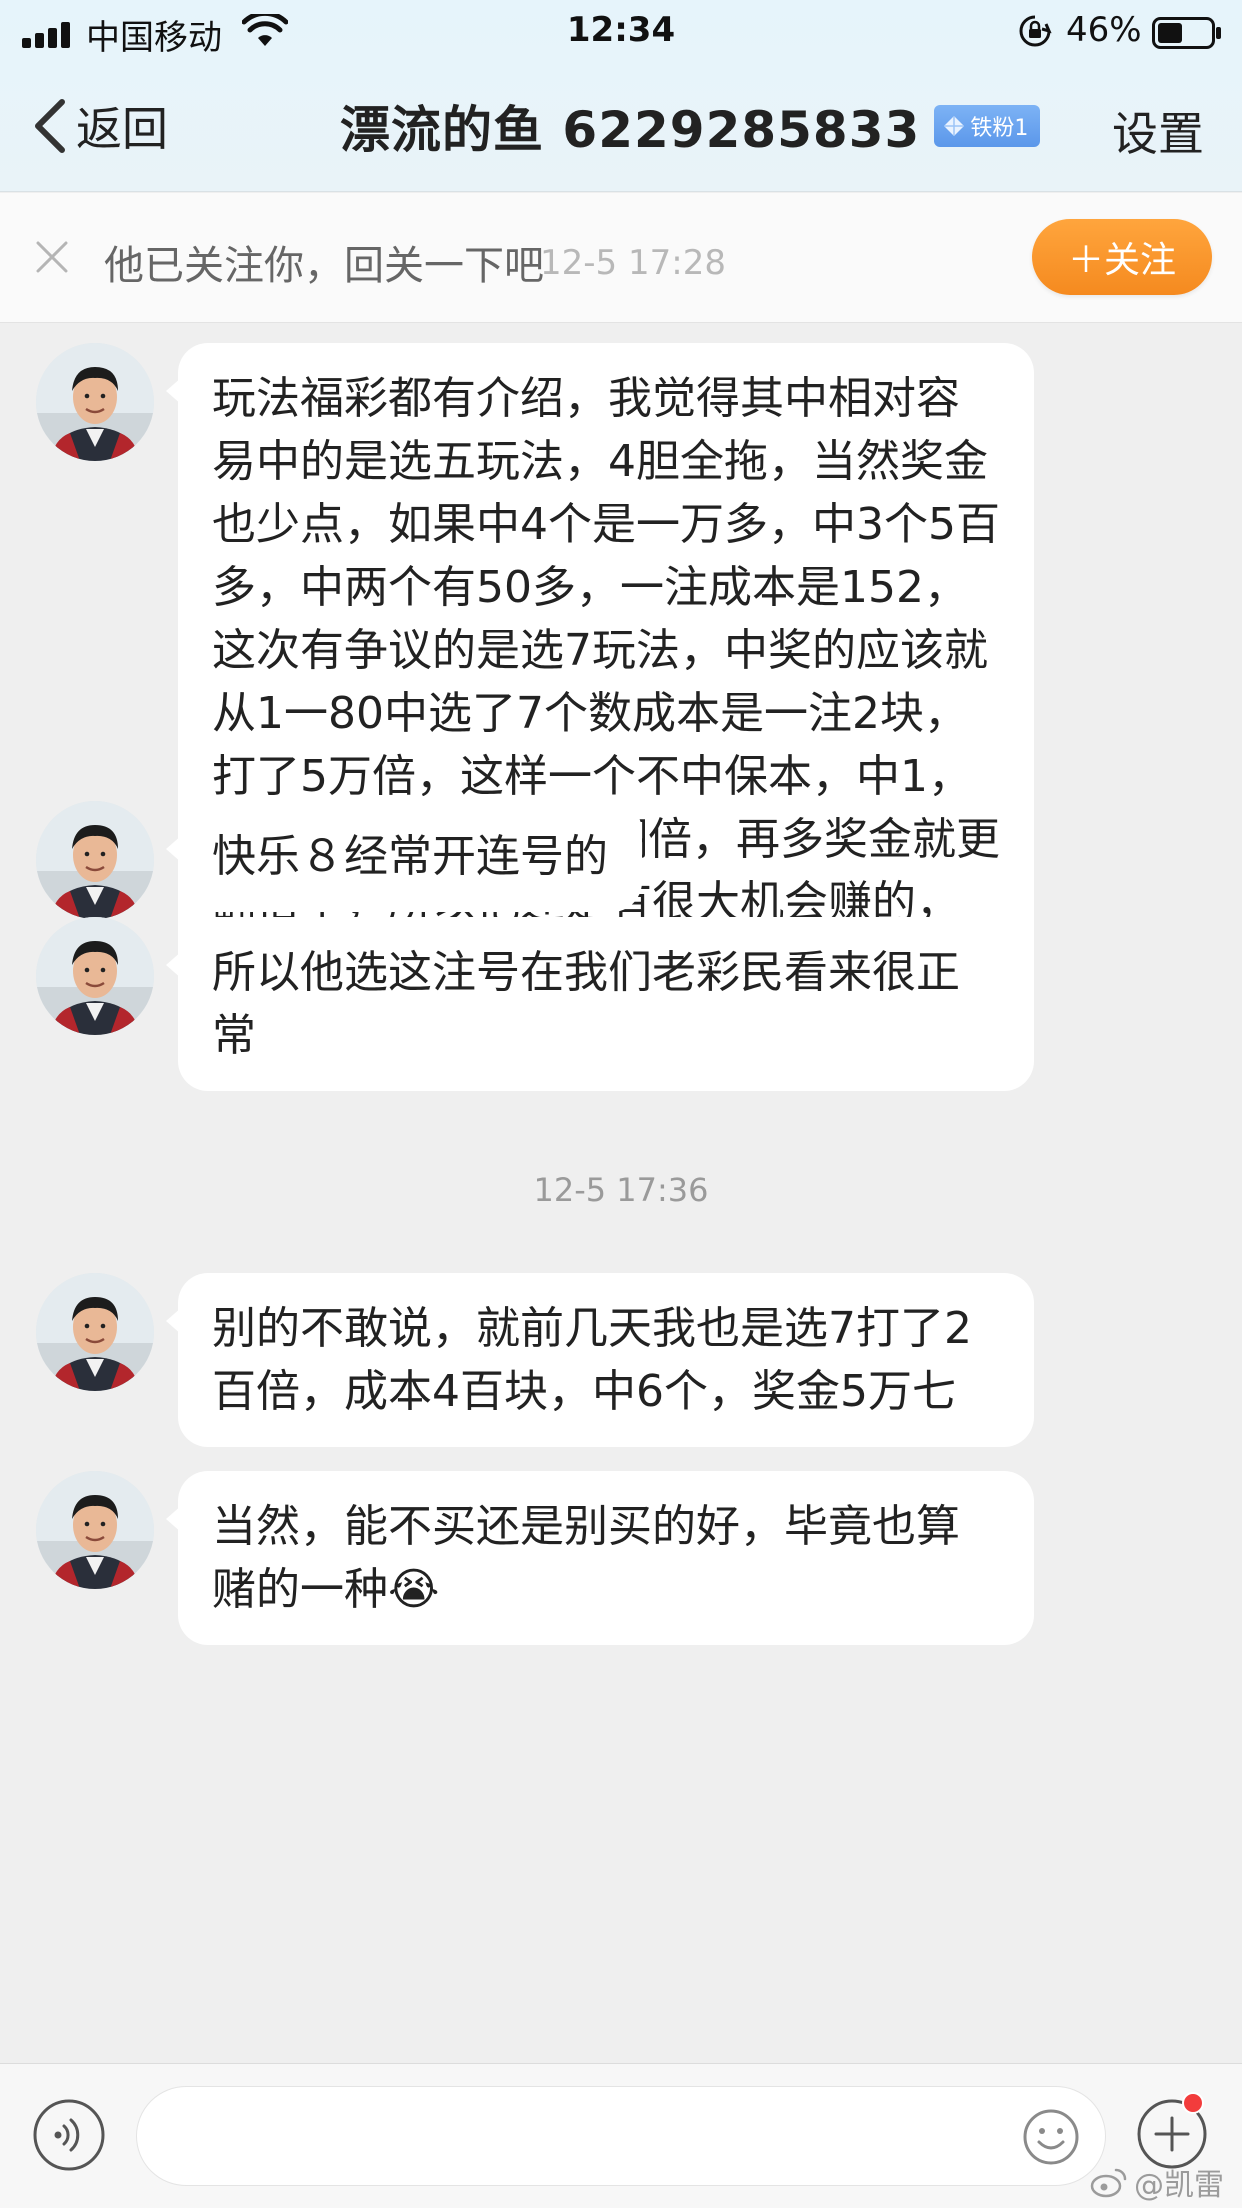 The height and width of the screenshot is (2208, 1242). I want to click on input-bar, so click(621, 2135).